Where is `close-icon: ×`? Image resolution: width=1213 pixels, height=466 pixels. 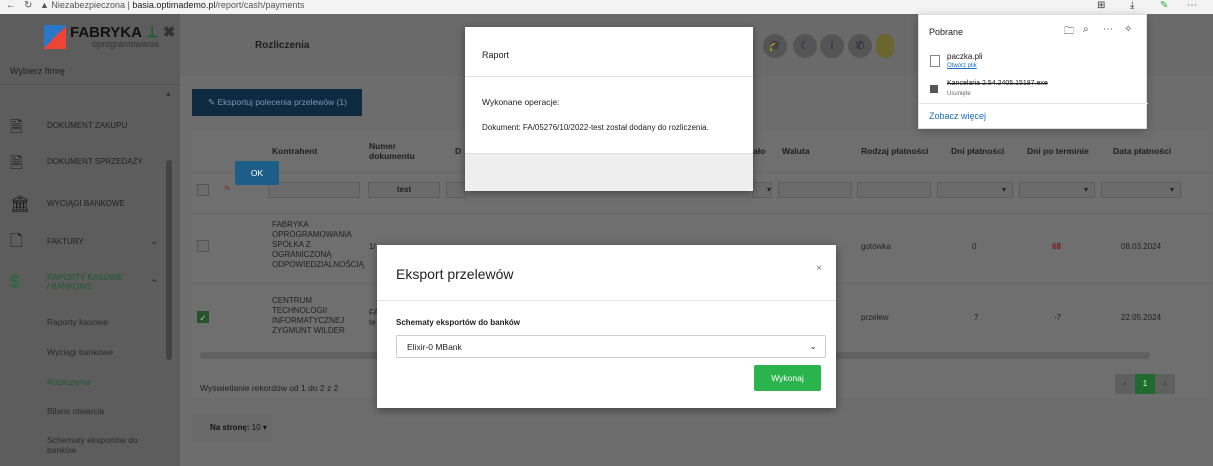
close-icon: × is located at coordinates (819, 268).